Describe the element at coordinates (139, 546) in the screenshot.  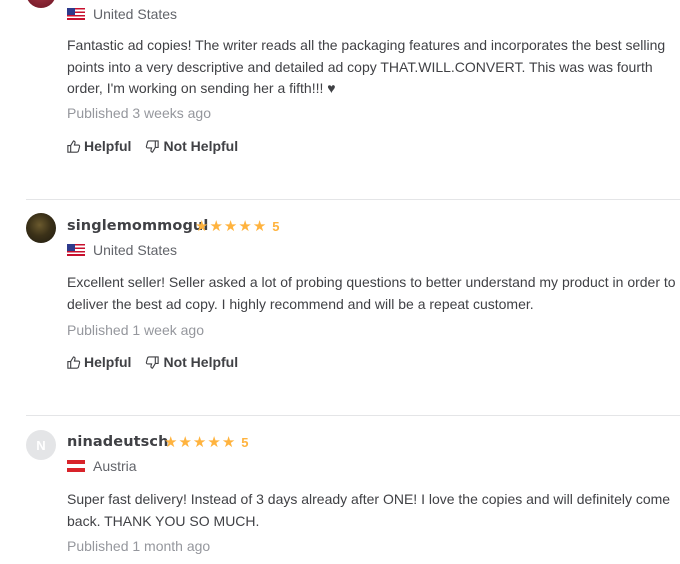
I see `published-date: Published 1 month ago` at that location.